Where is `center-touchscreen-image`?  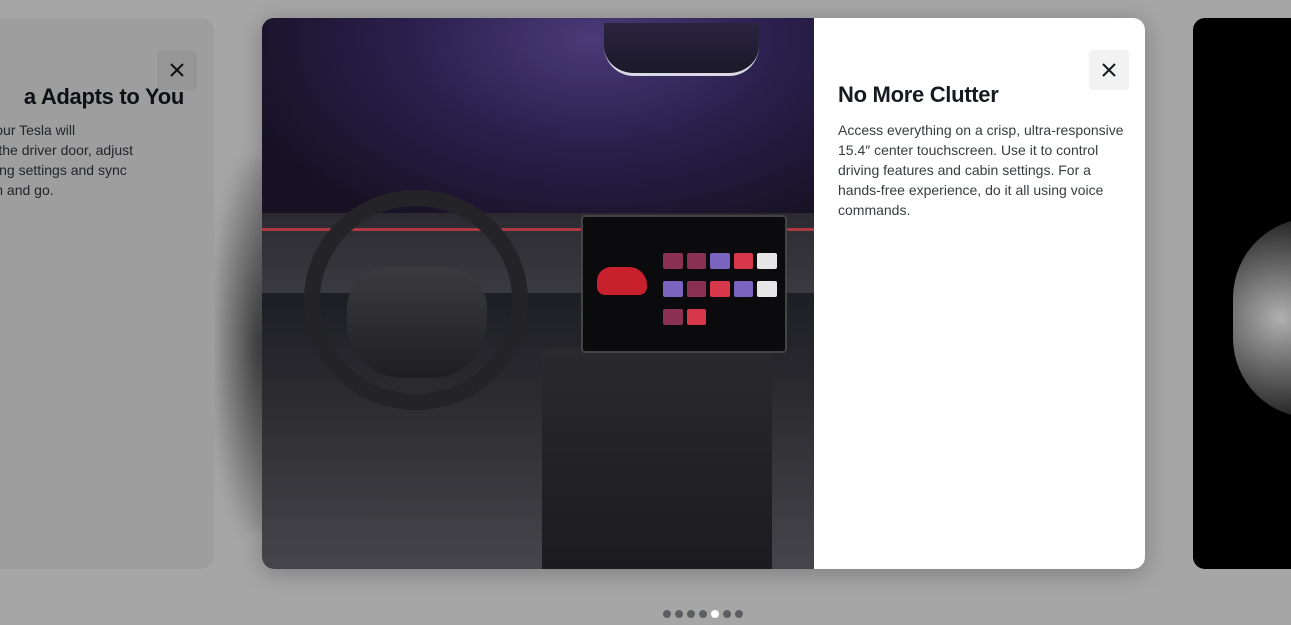 center-touchscreen-image is located at coordinates (684, 284).